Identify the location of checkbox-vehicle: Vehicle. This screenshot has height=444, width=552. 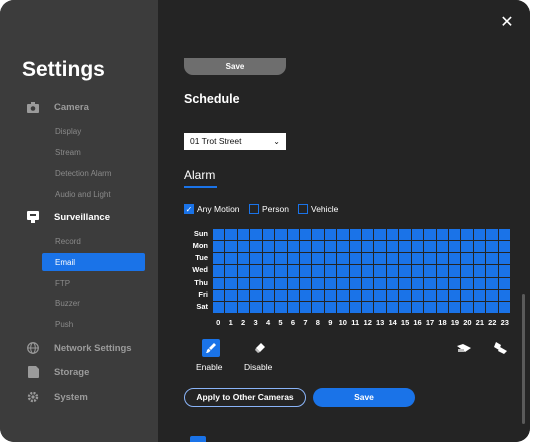
(318, 209).